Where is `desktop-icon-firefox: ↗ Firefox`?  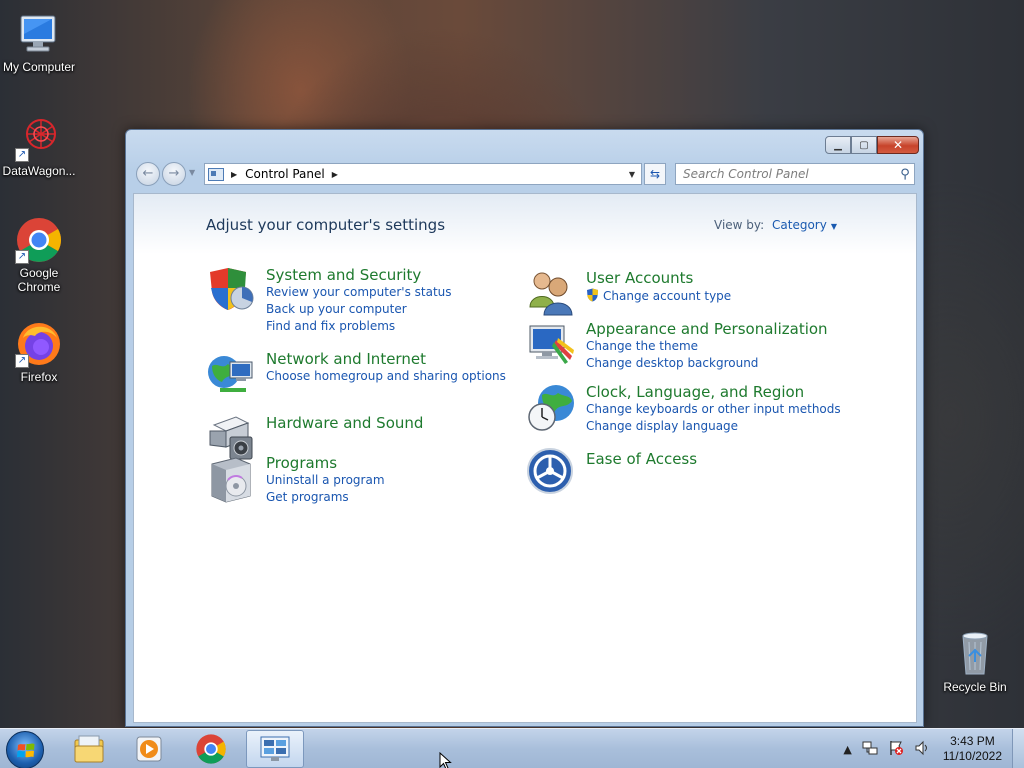
desktop-icon-firefox: ↗ Firefox is located at coordinates (39, 352).